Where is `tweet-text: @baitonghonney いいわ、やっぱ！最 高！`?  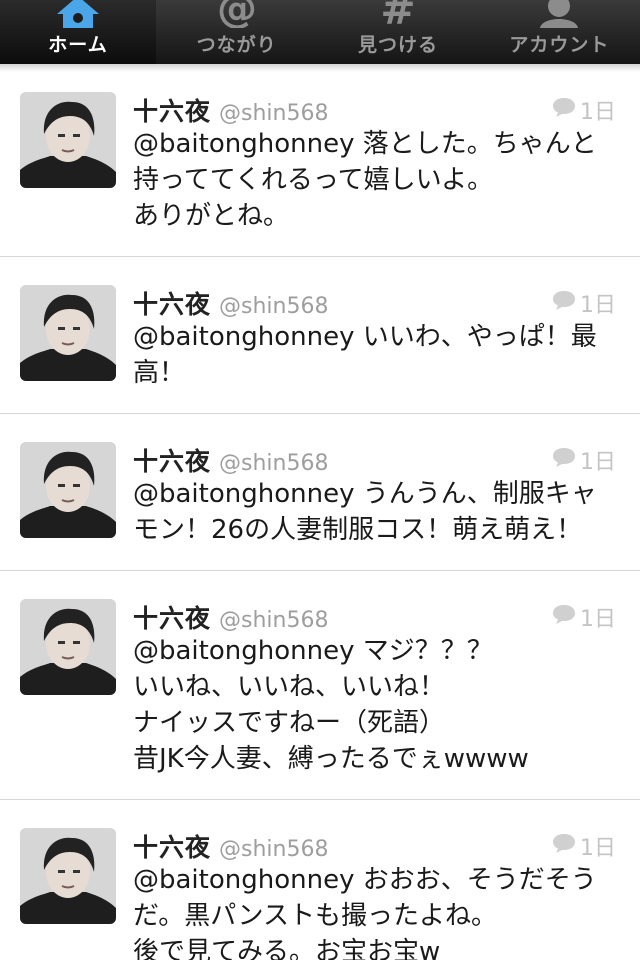 tweet-text: @baitonghonney いいわ、やっぱ！最 高！ is located at coordinates (365, 355).